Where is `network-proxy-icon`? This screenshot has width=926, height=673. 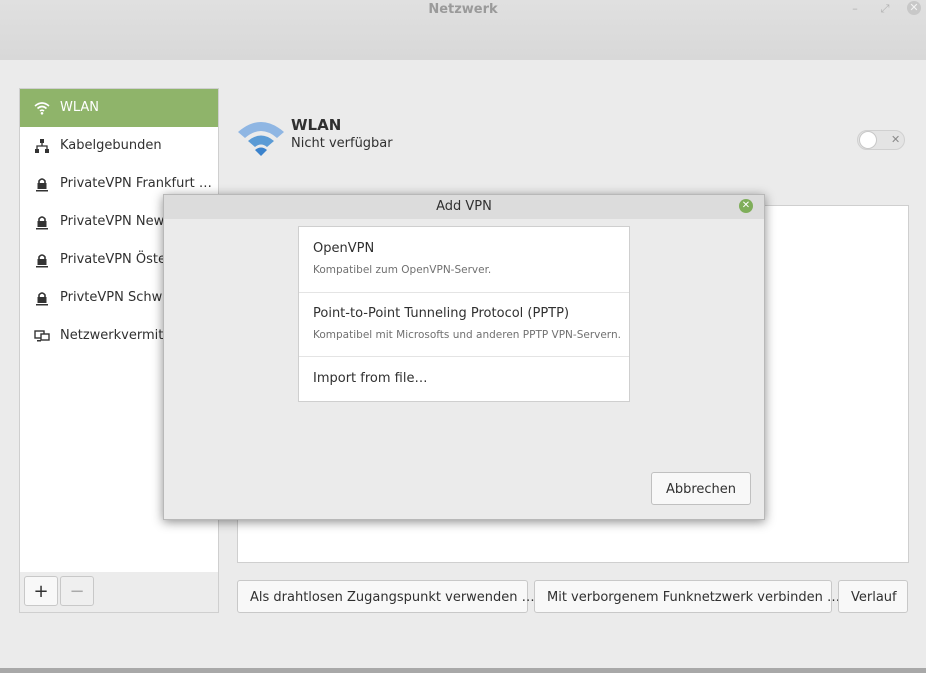
network-proxy-icon is located at coordinates (42, 336).